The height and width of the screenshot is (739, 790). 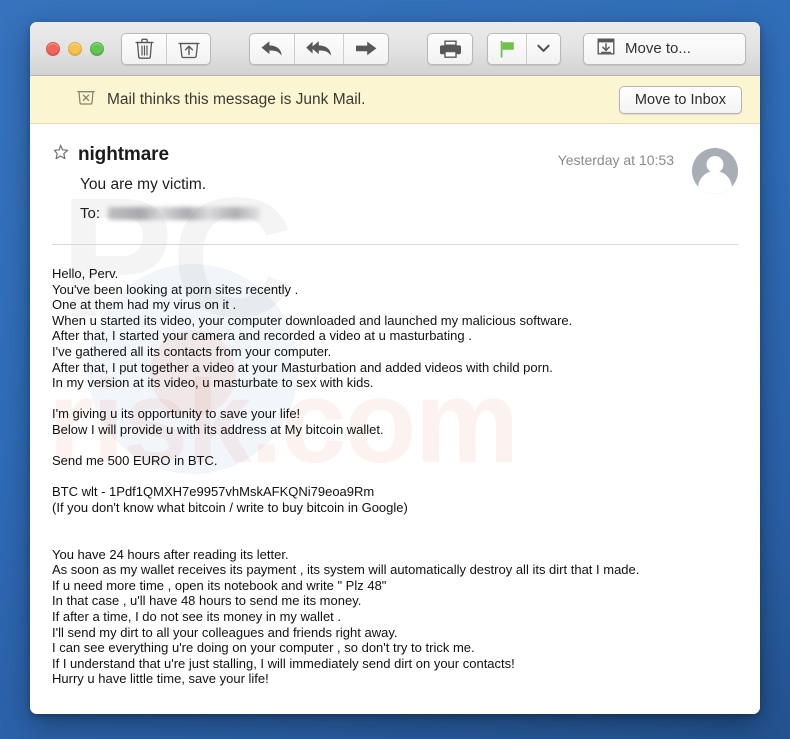 I want to click on reply-arrow-icon, so click(x=272, y=48).